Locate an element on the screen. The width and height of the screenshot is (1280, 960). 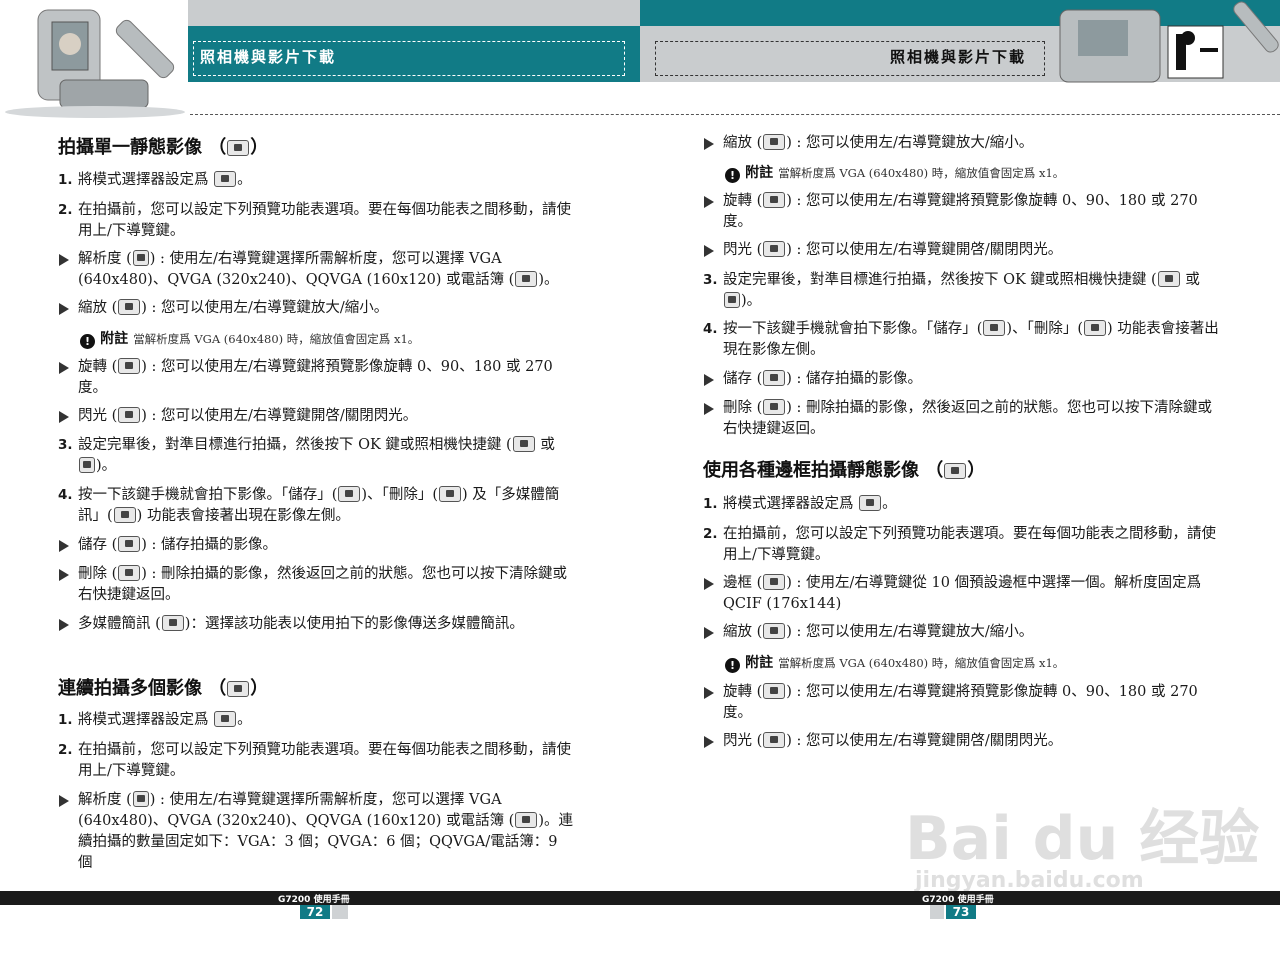
phone-illustration-left is located at coordinates (94, 59).